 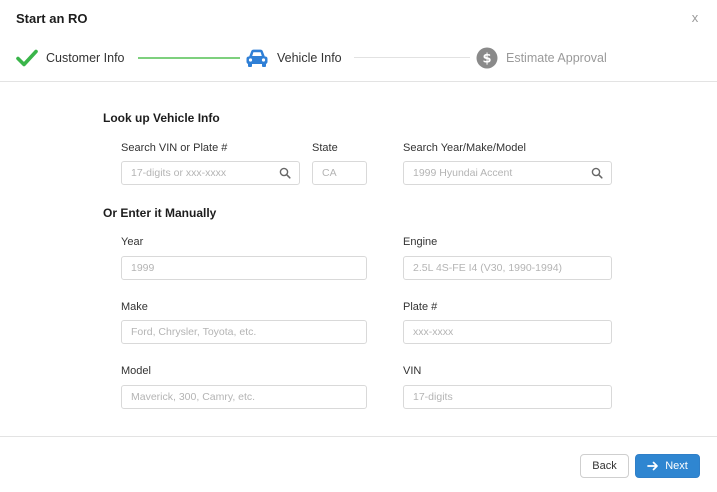 I want to click on model-input, so click(x=244, y=397).